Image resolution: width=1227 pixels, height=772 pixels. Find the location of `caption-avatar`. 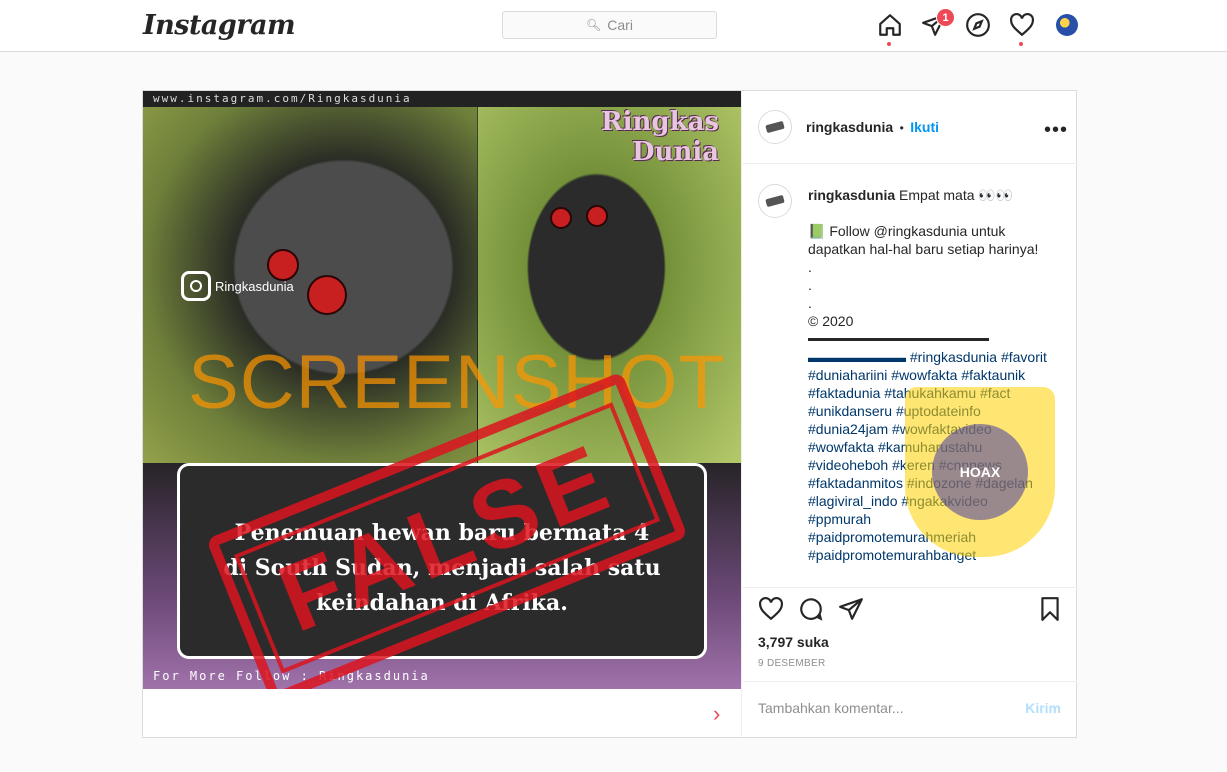

caption-avatar is located at coordinates (775, 201).